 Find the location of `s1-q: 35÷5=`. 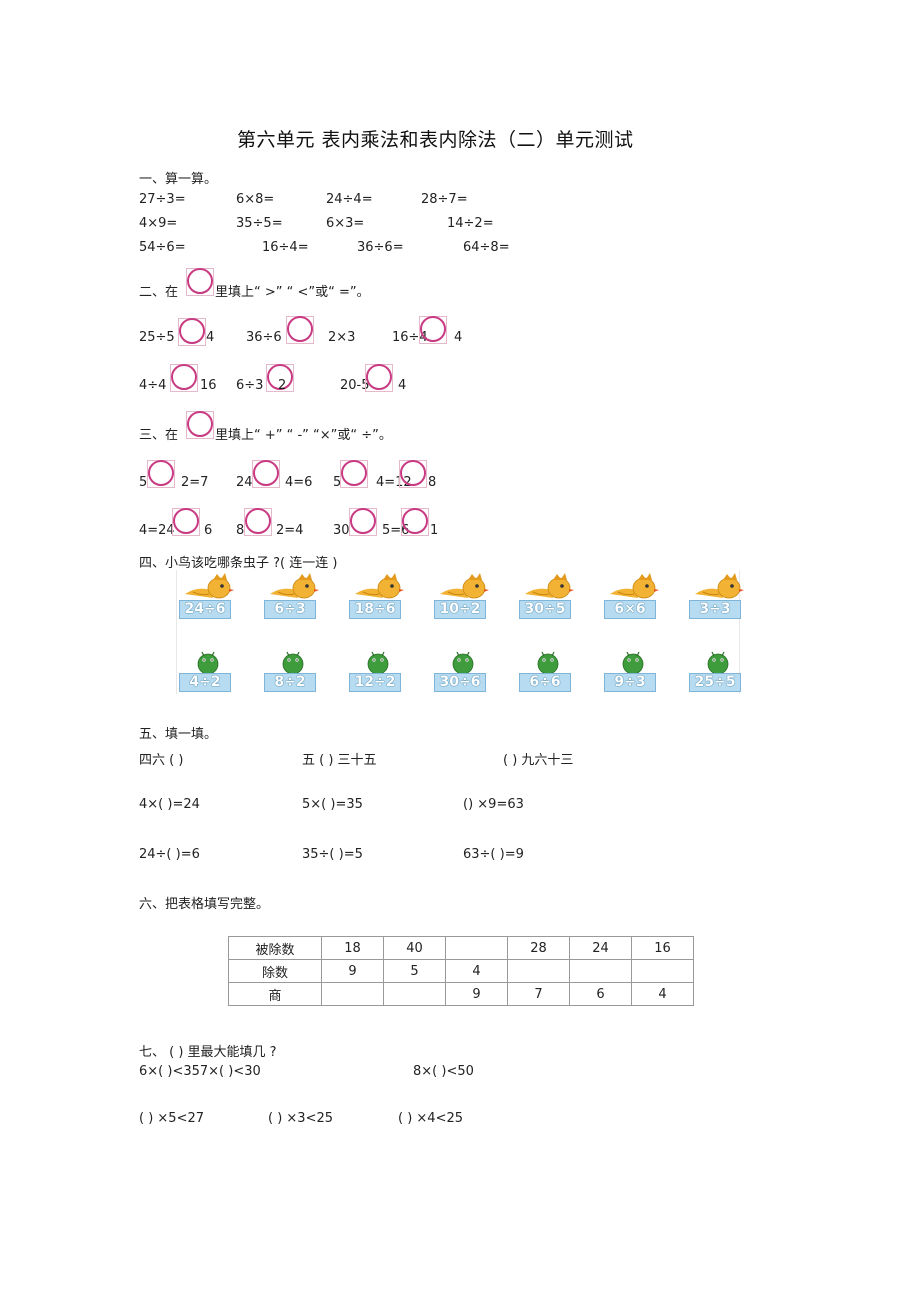

s1-q: 35÷5= is located at coordinates (259, 223).